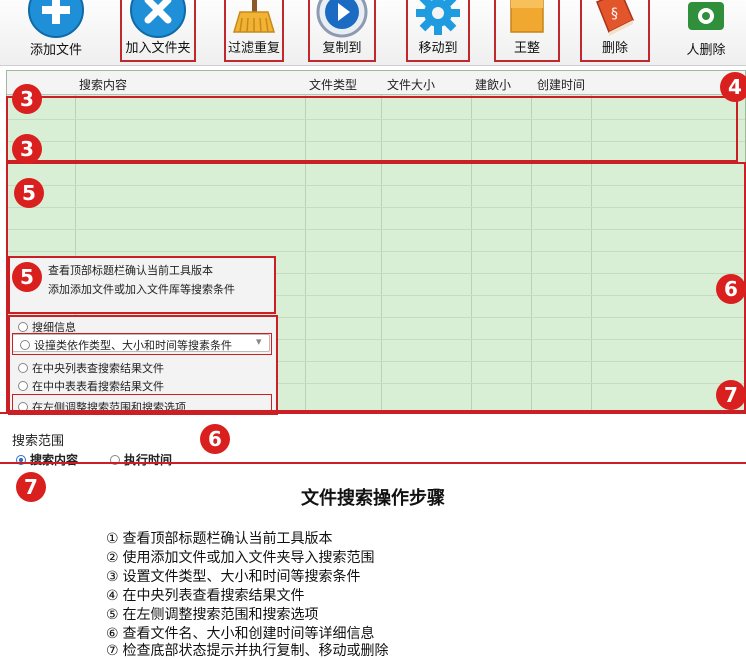  What do you see at coordinates (98, 387) in the screenshot?
I see `option-central-table-label: 在中中表表看搜索结果文件` at bounding box center [98, 387].